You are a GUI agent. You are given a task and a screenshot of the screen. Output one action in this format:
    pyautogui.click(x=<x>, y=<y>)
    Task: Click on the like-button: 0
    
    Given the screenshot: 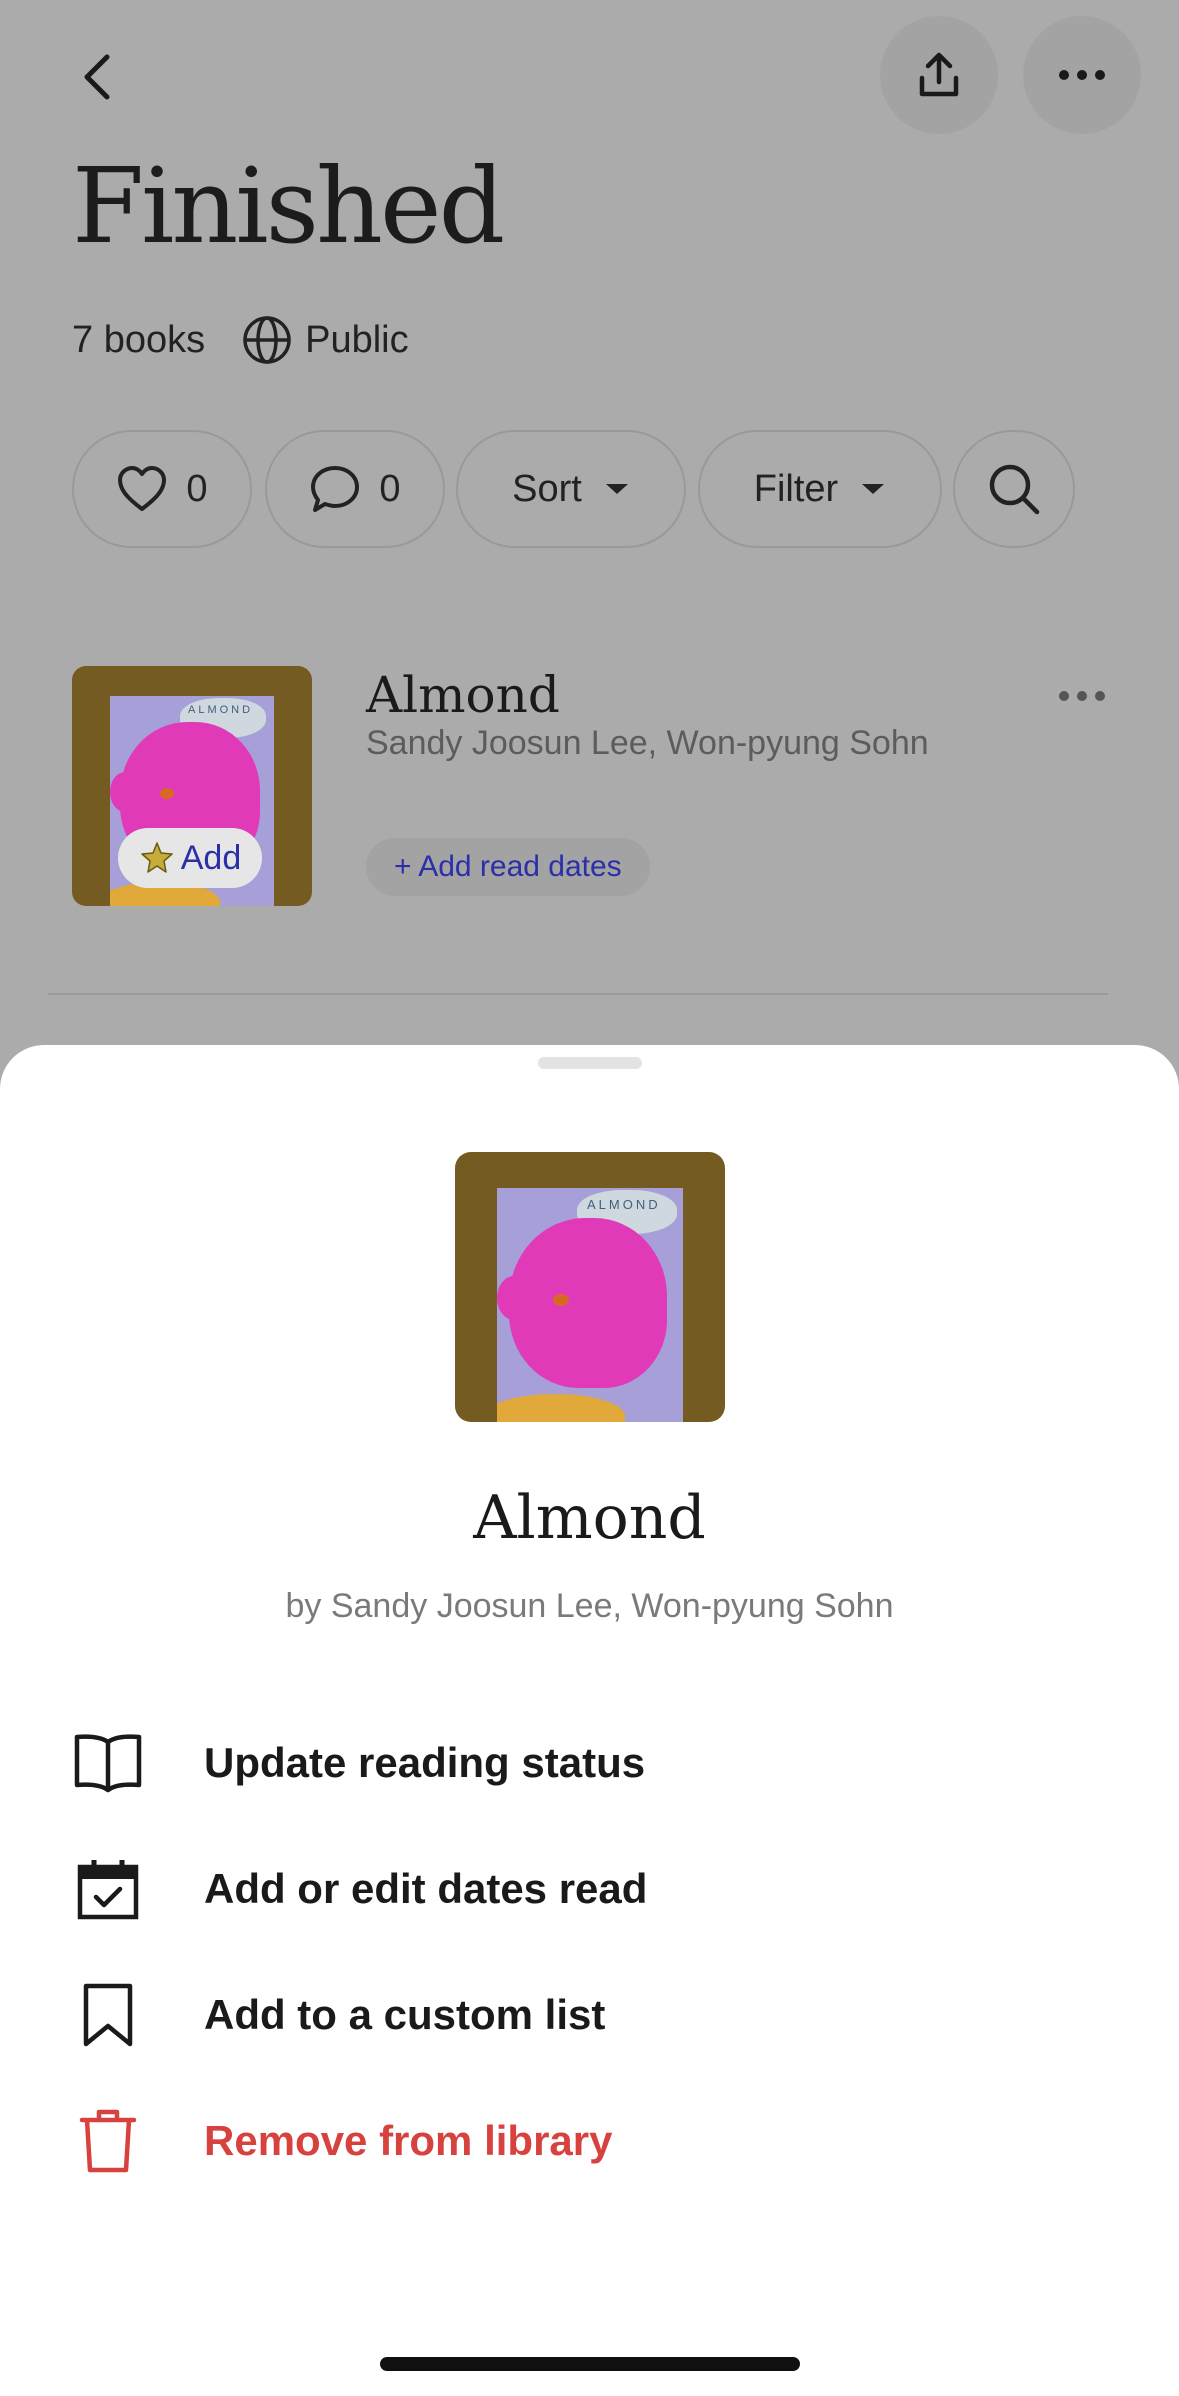 What is the action you would take?
    pyautogui.click(x=162, y=489)
    